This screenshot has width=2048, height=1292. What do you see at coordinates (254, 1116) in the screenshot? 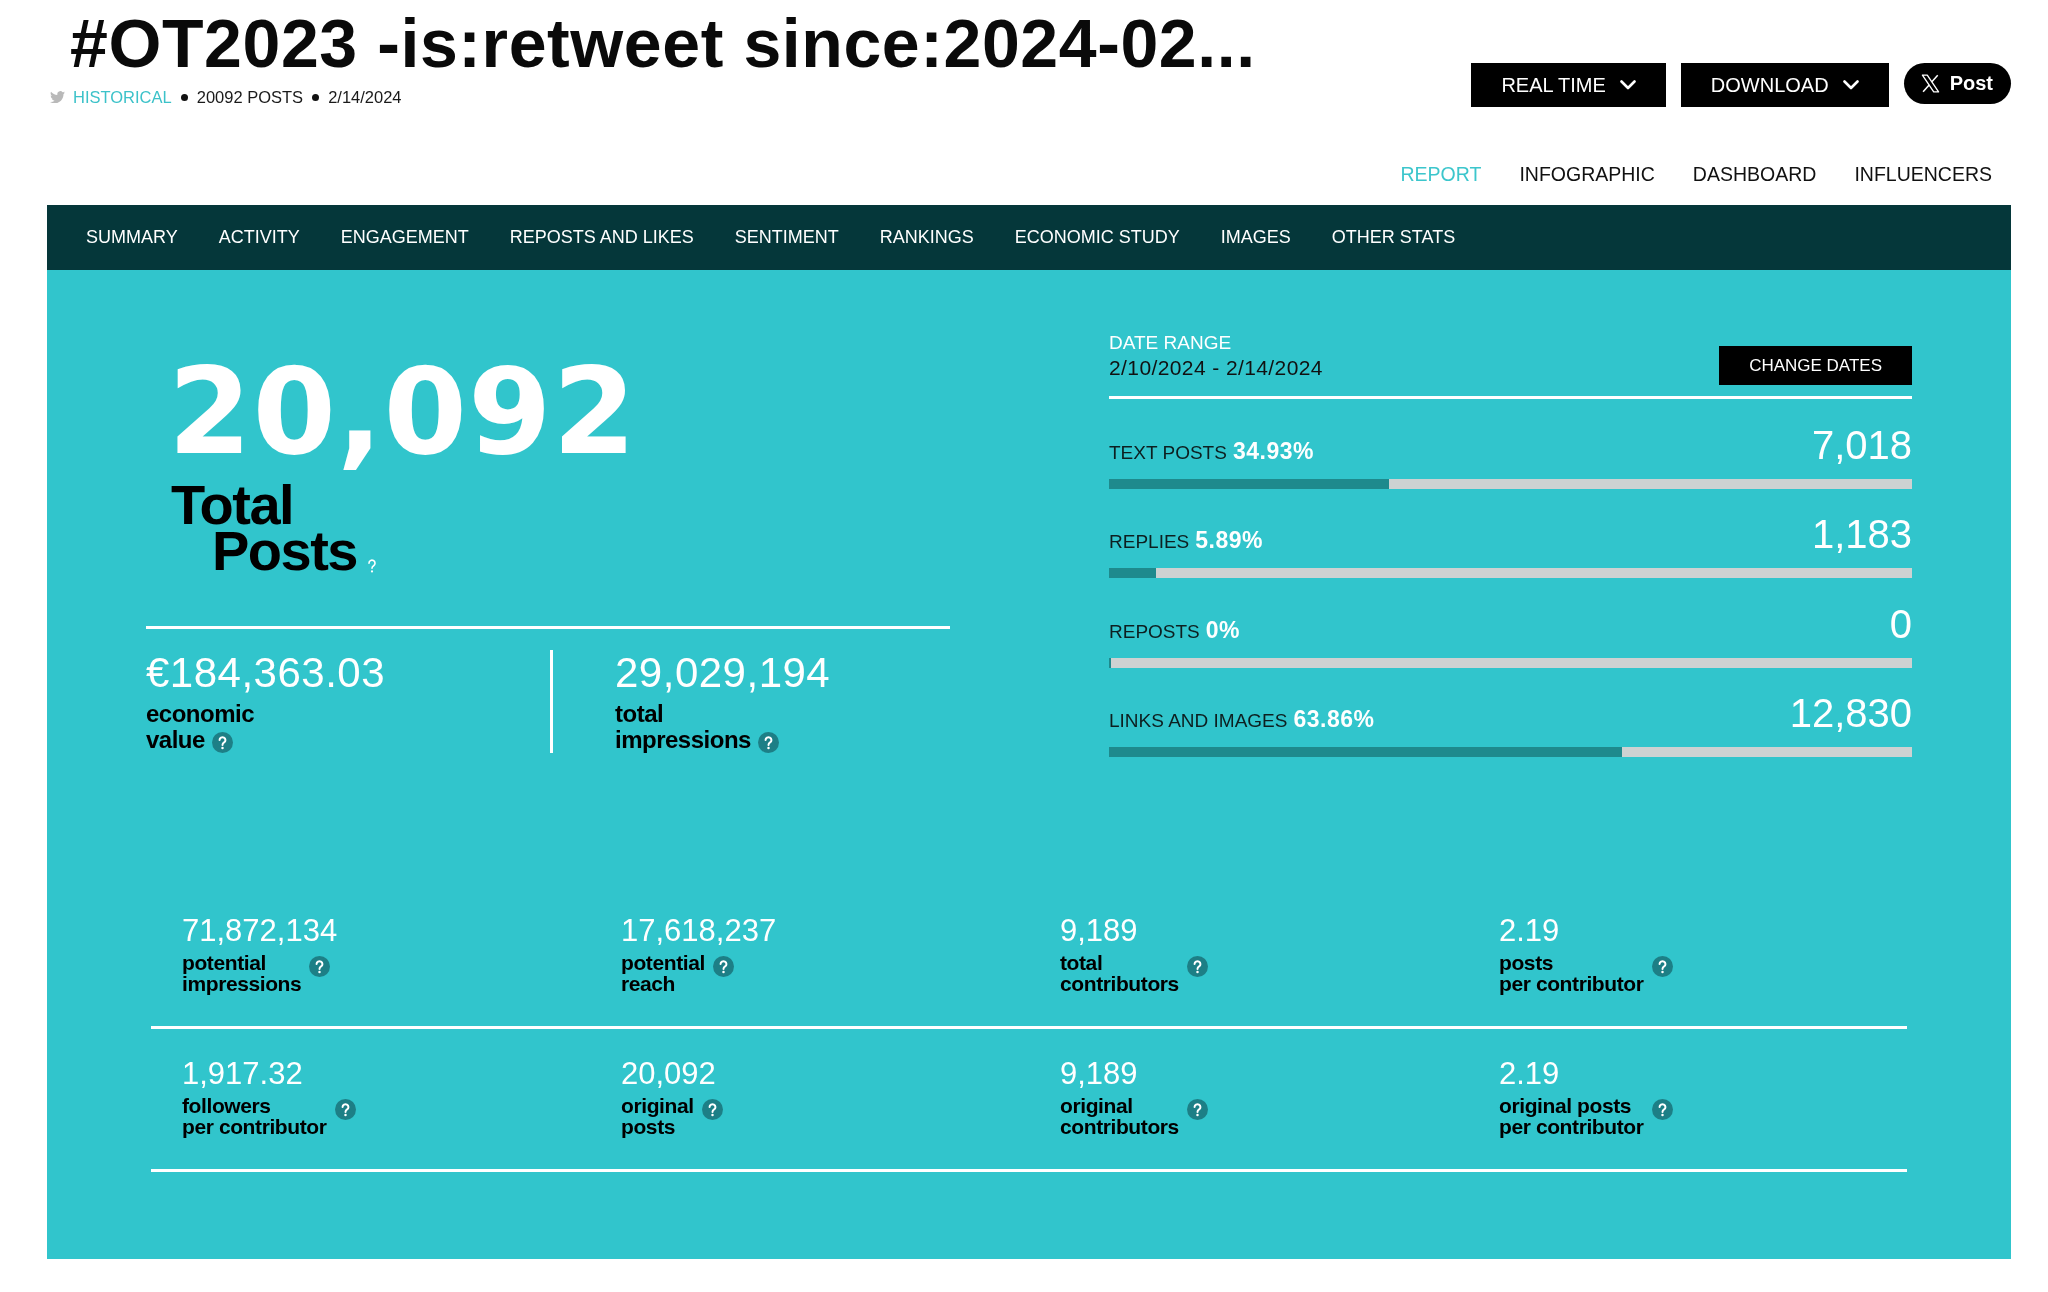
I see `stat-label: followers per contributor` at bounding box center [254, 1116].